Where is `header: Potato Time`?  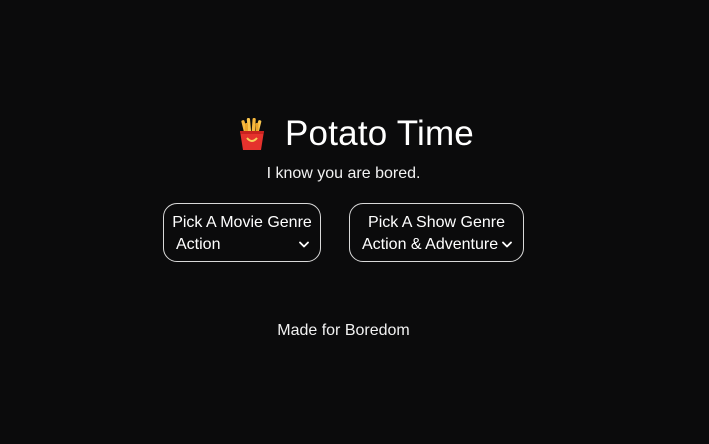
header: Potato Time is located at coordinates (354, 134).